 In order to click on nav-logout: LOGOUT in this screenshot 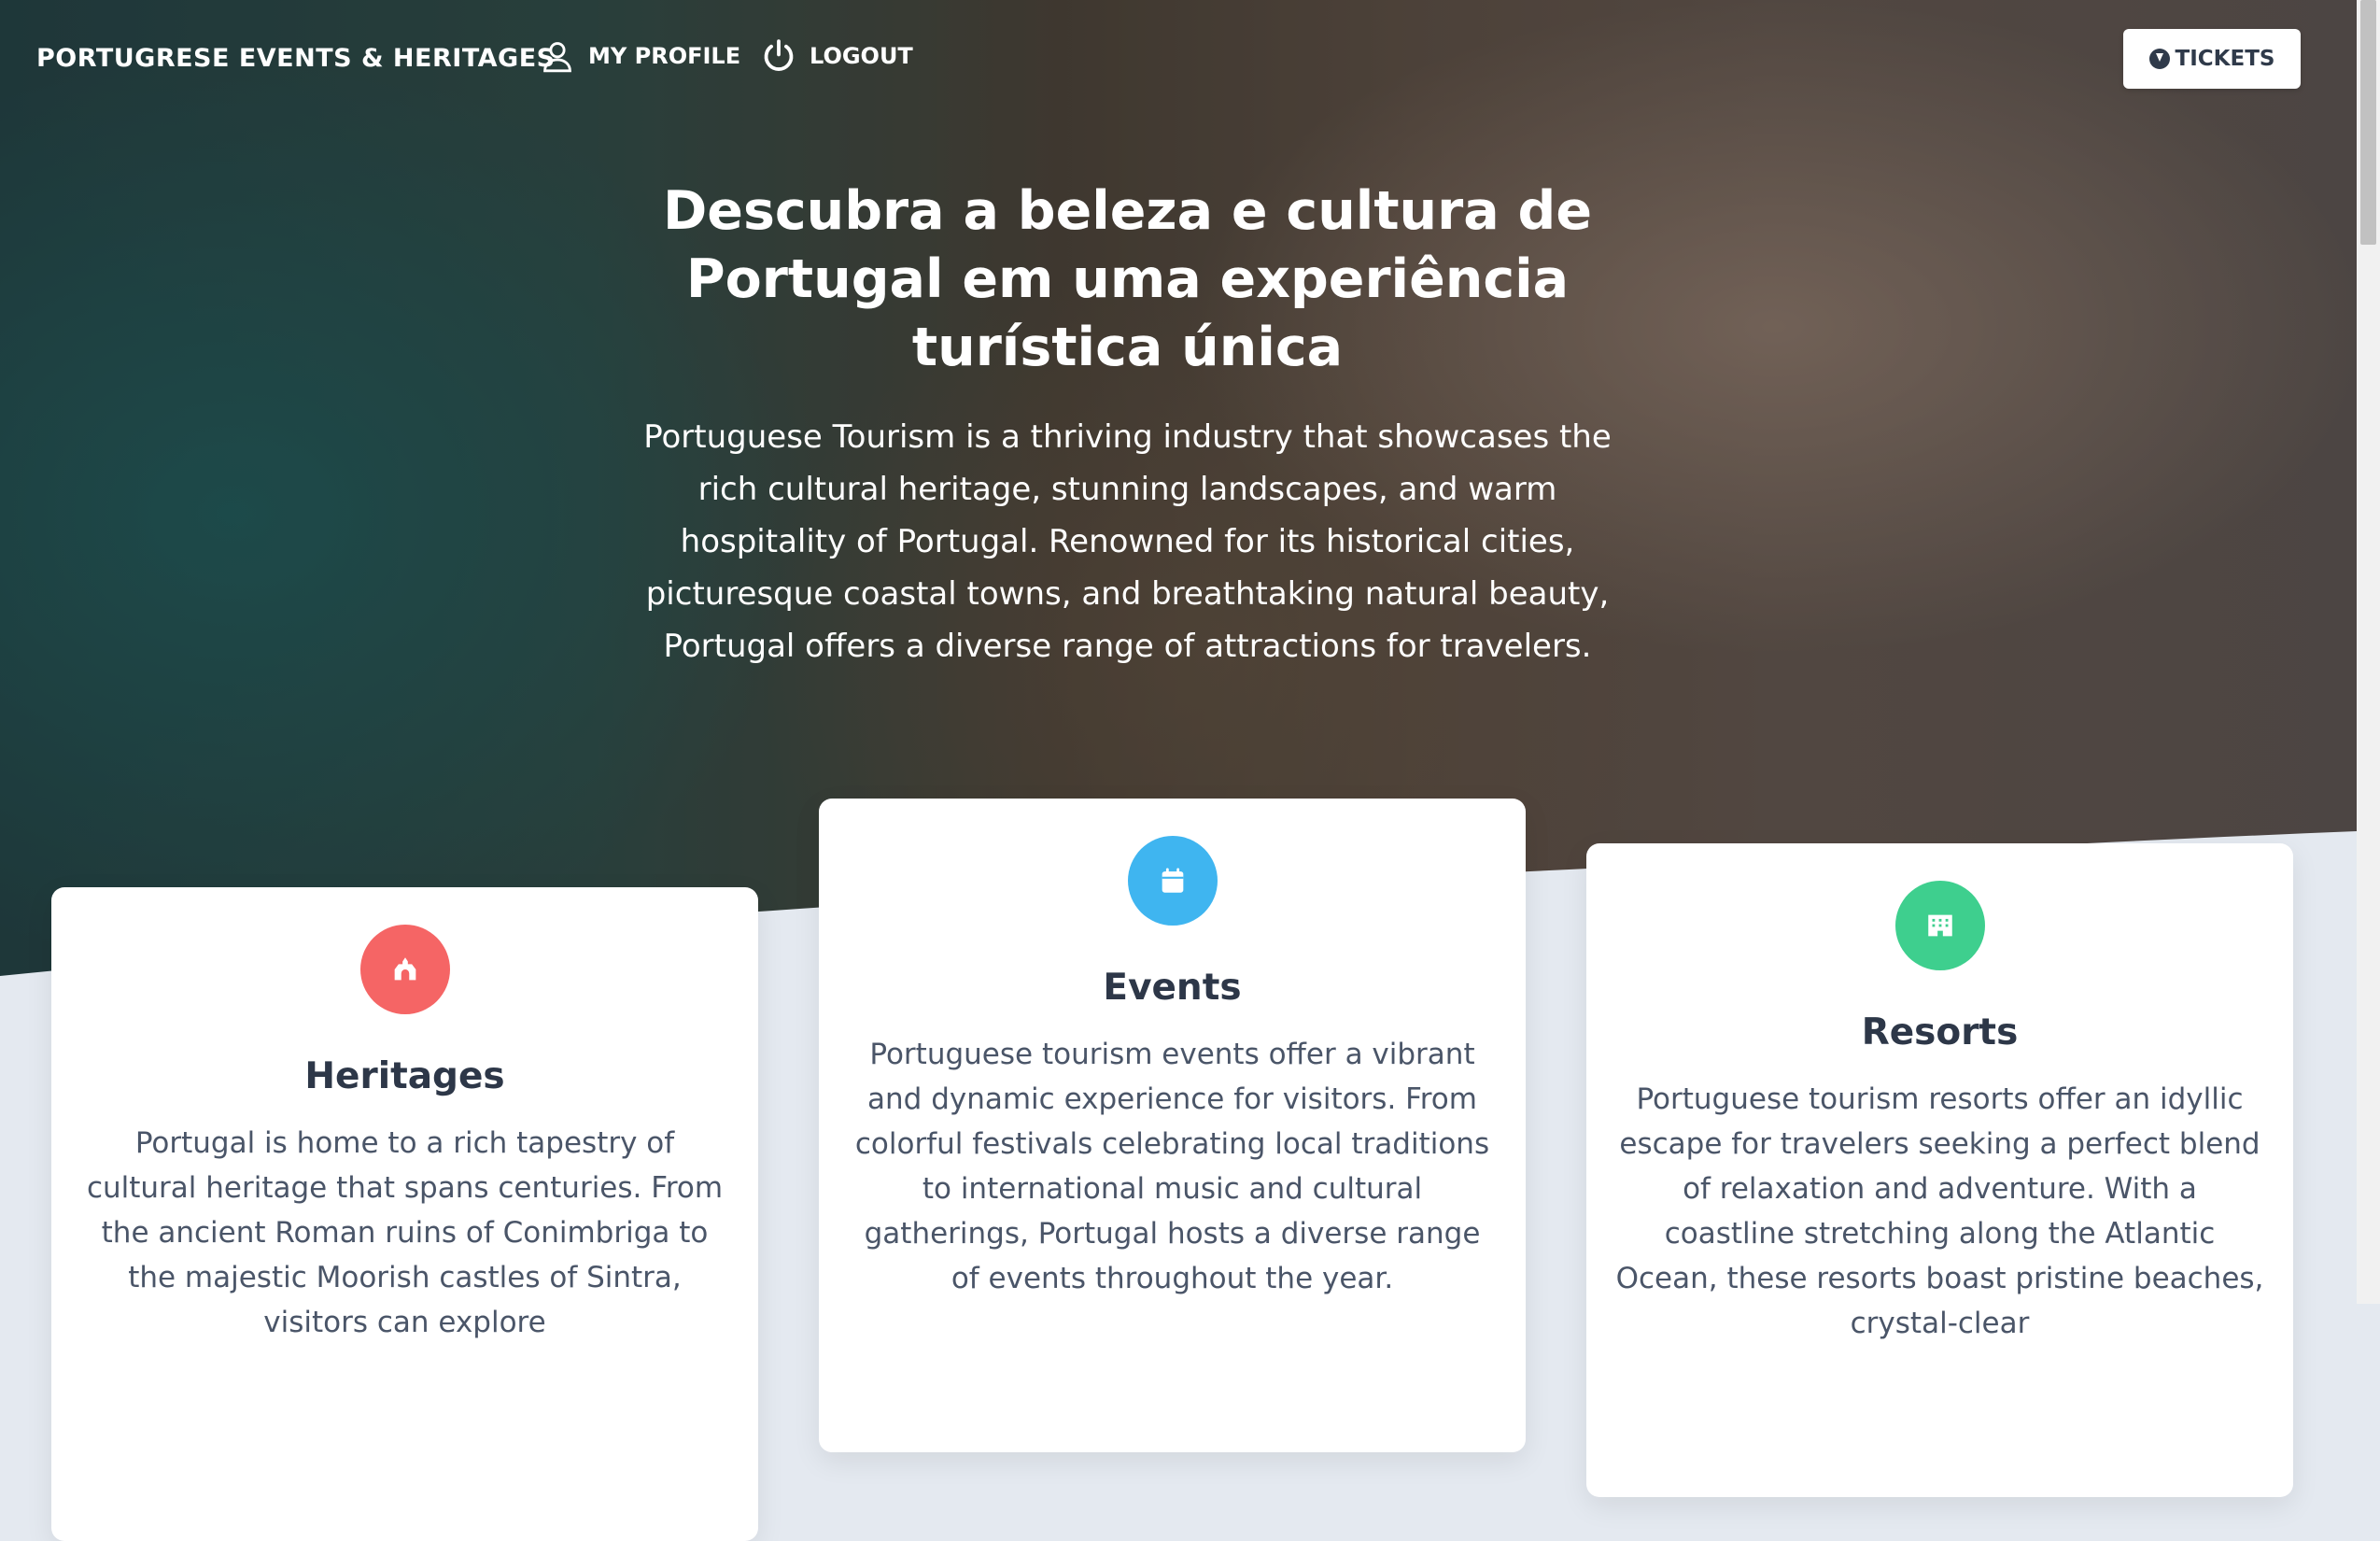, I will do `click(837, 56)`.